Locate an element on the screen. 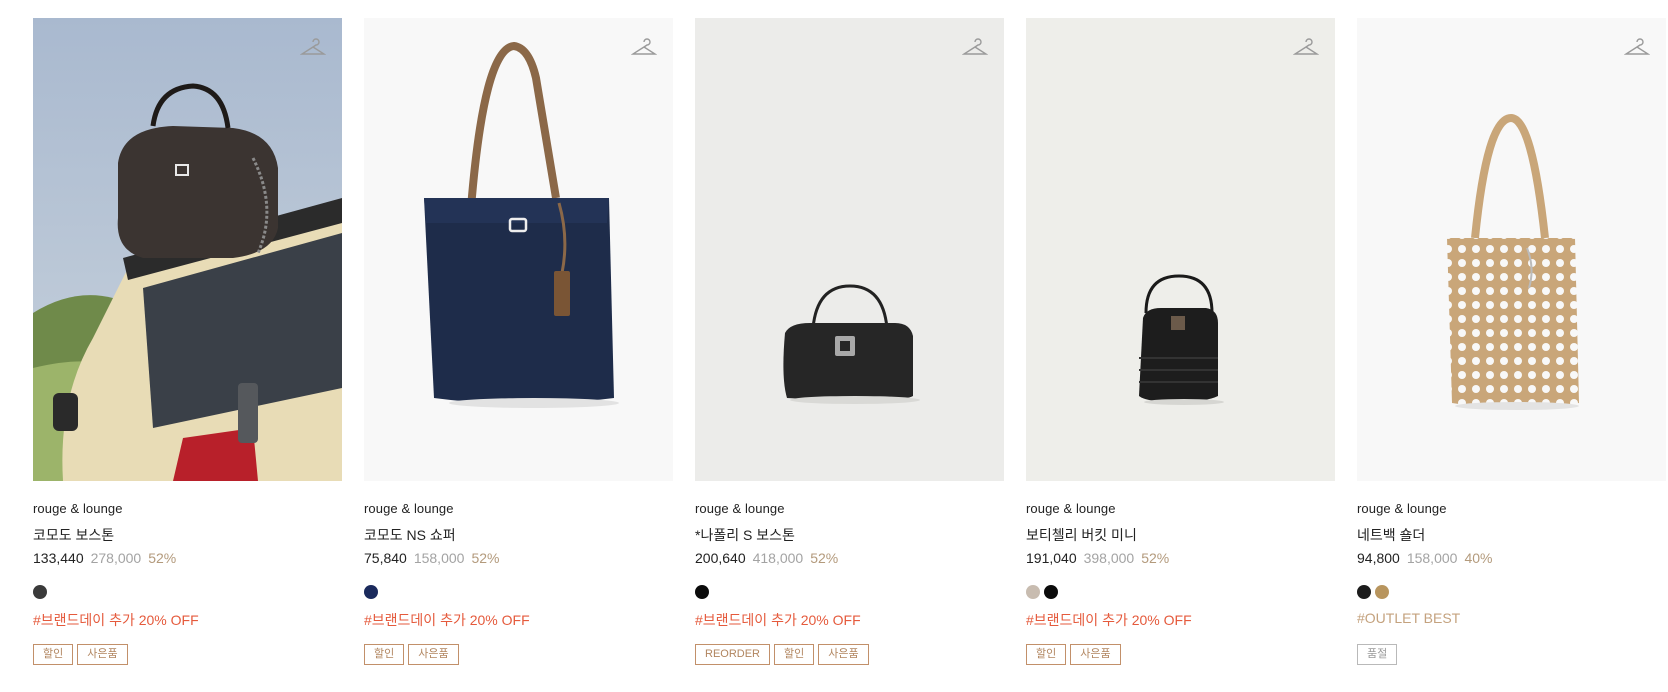 The width and height of the screenshot is (1668, 692). price-row: 94,800 158,000 40% is located at coordinates (1511, 559).